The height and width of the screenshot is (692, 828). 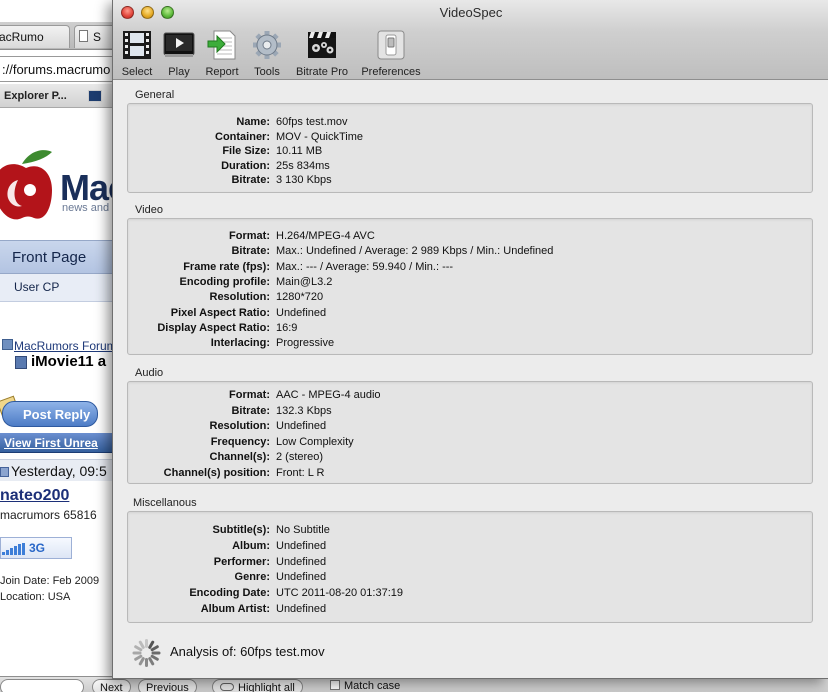 I want to click on macrumors-apple-logo, so click(x=26, y=185).